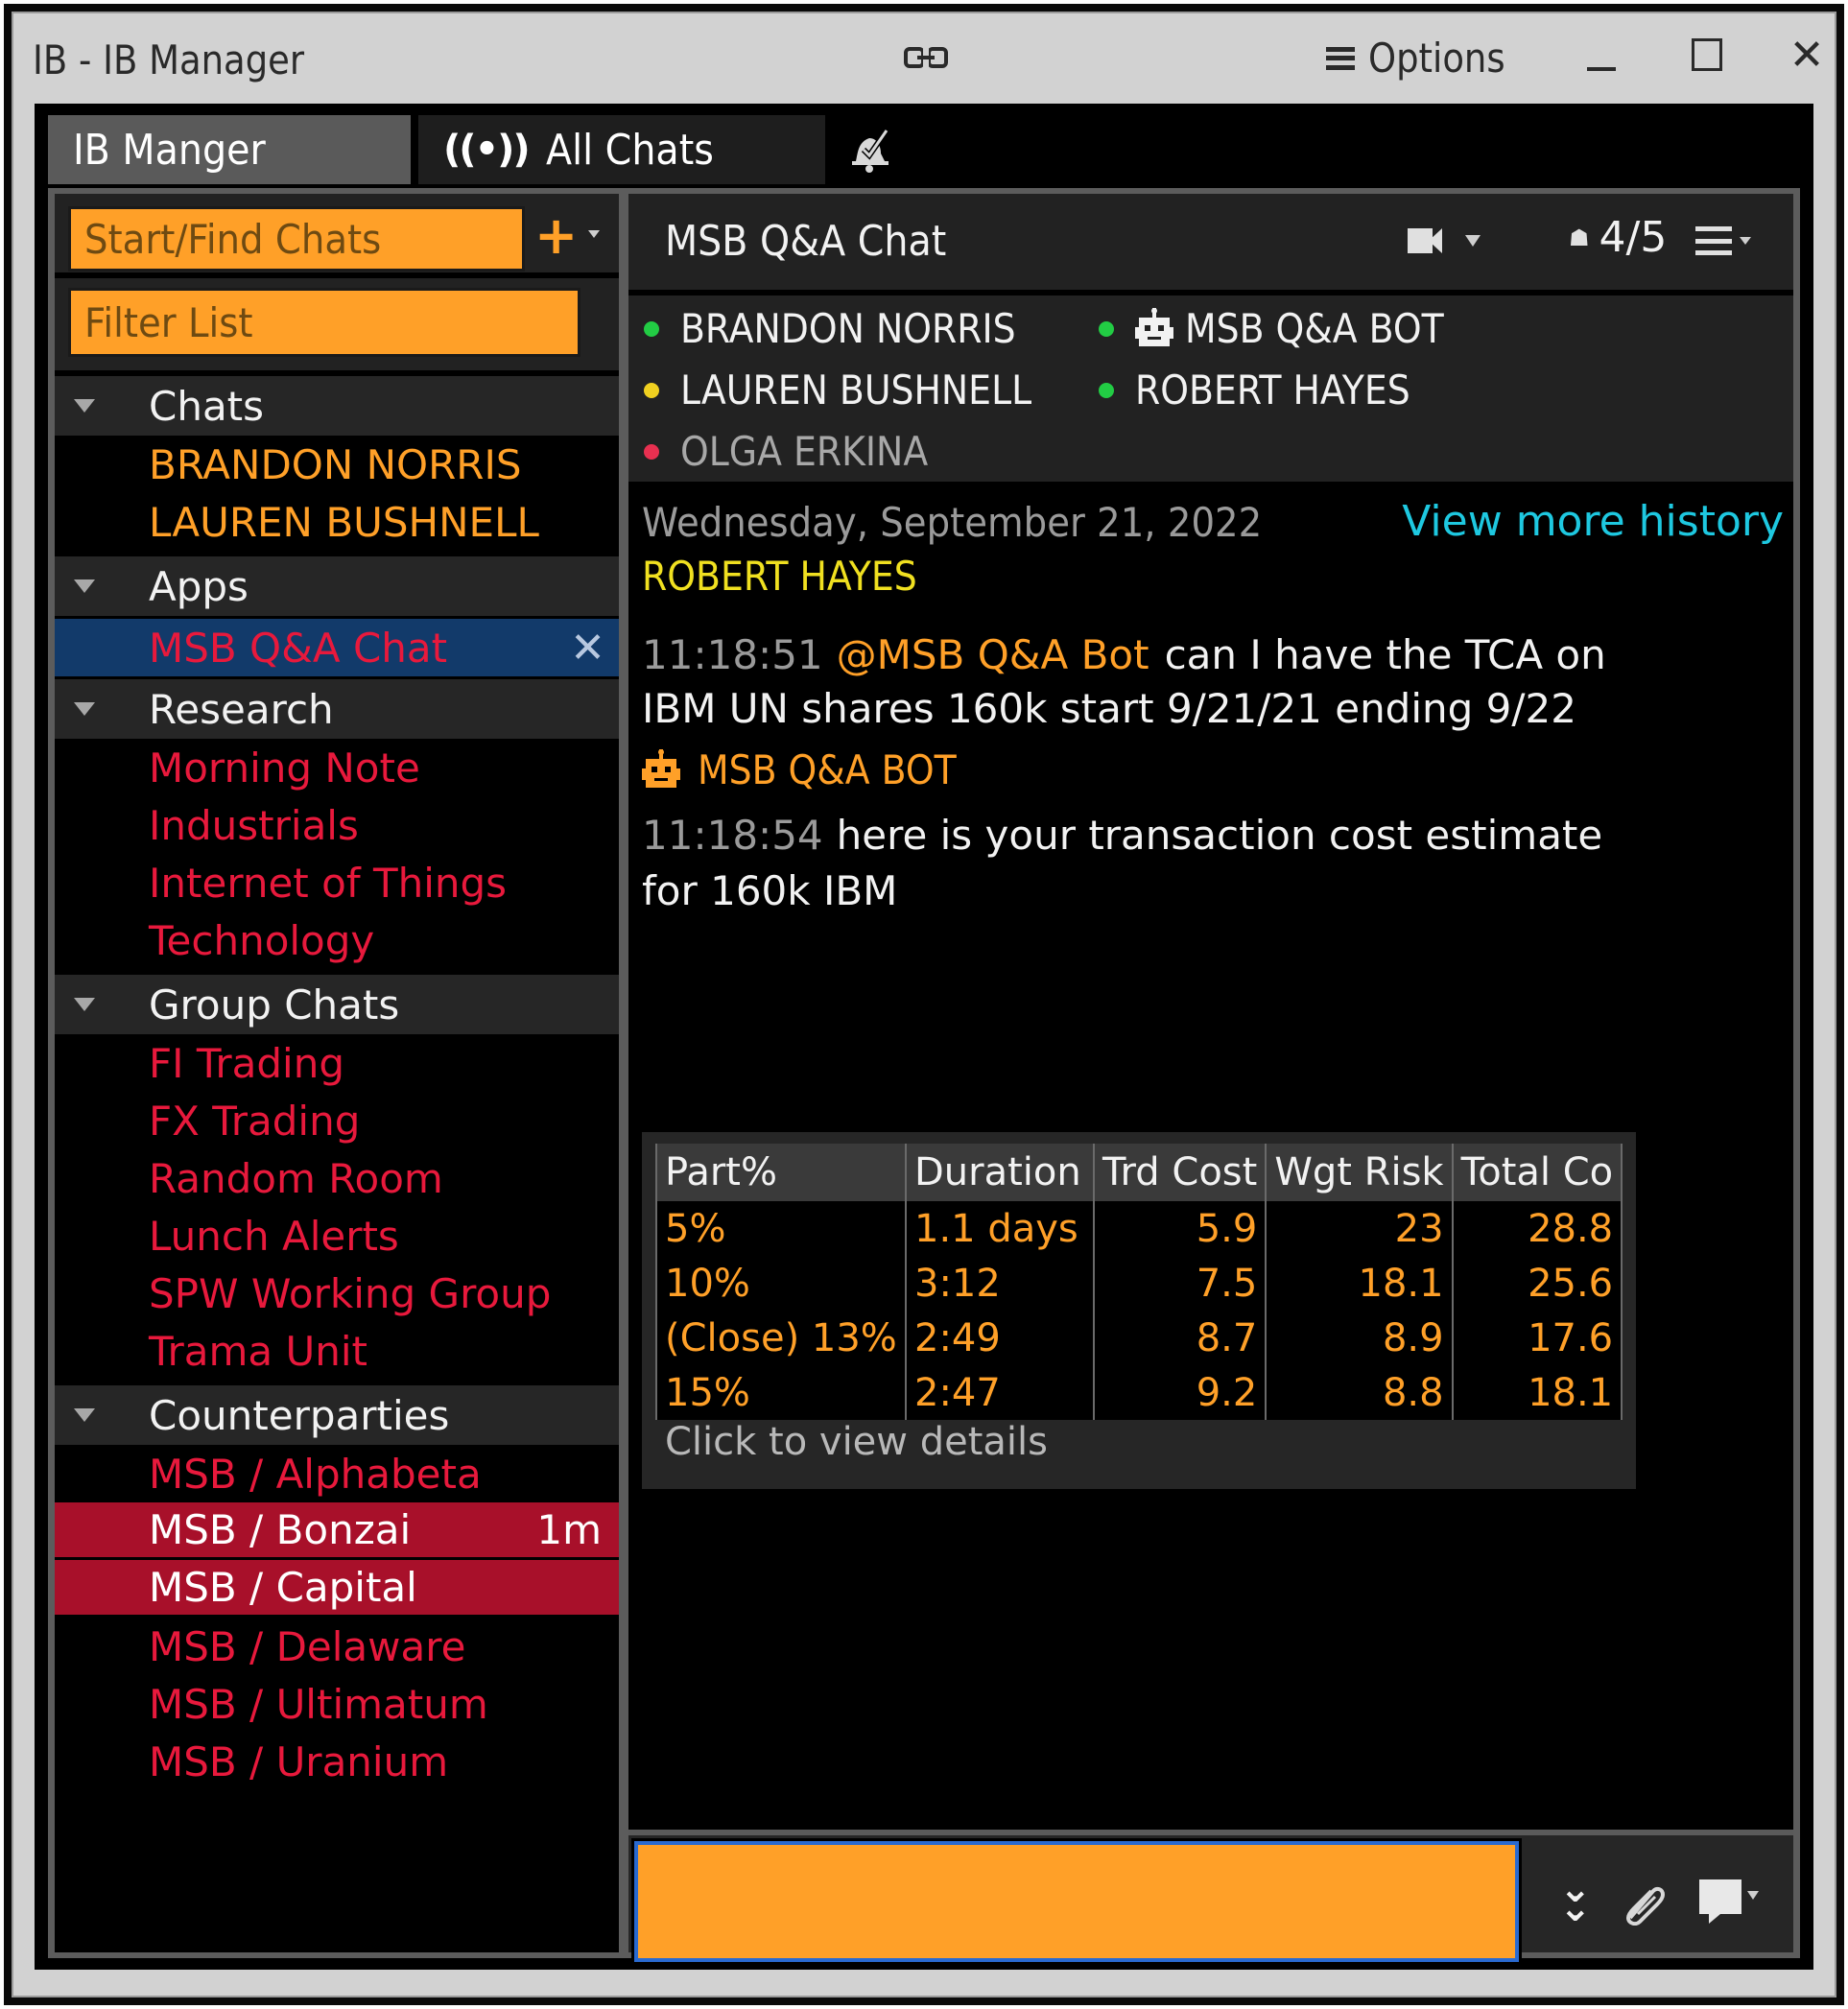 The image size is (1848, 2009). I want to click on column-header: Total Co, so click(1537, 1172).